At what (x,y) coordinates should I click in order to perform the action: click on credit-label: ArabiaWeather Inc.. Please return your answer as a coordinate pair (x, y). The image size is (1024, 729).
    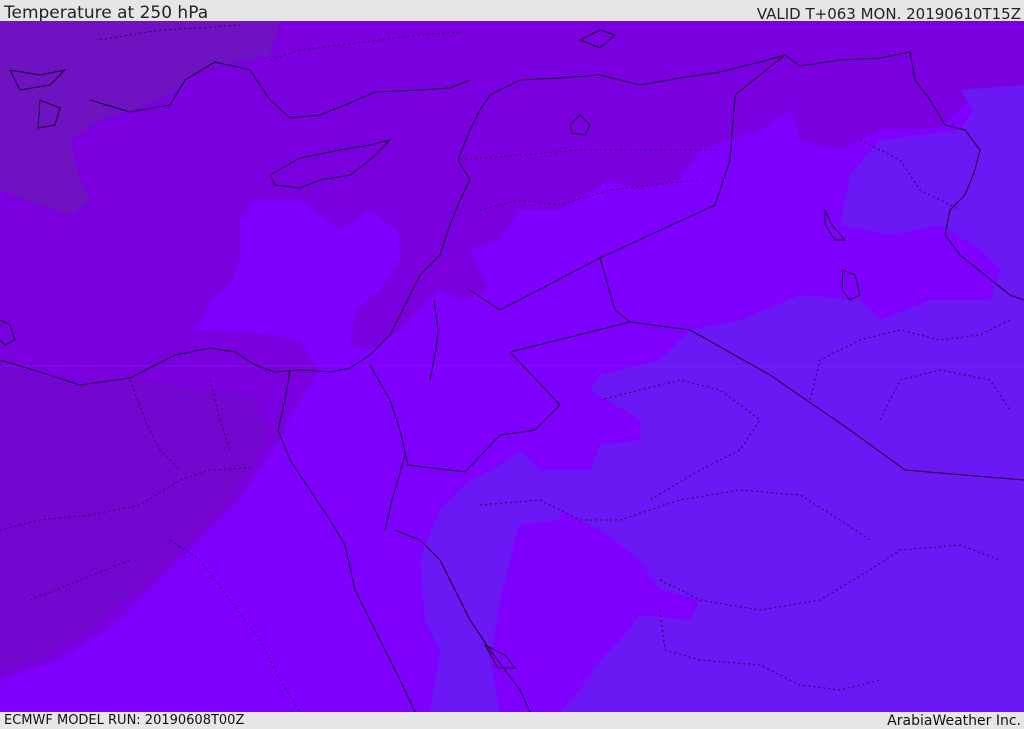
    Looking at the image, I should click on (954, 721).